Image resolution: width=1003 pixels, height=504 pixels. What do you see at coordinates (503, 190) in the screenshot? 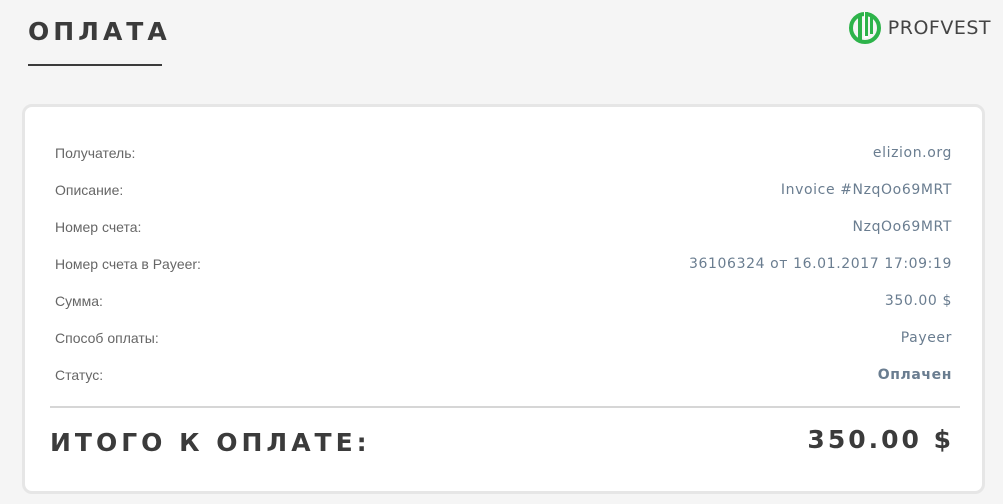
I see `row-description: Описание: Invoice #NzqOo69MRT` at bounding box center [503, 190].